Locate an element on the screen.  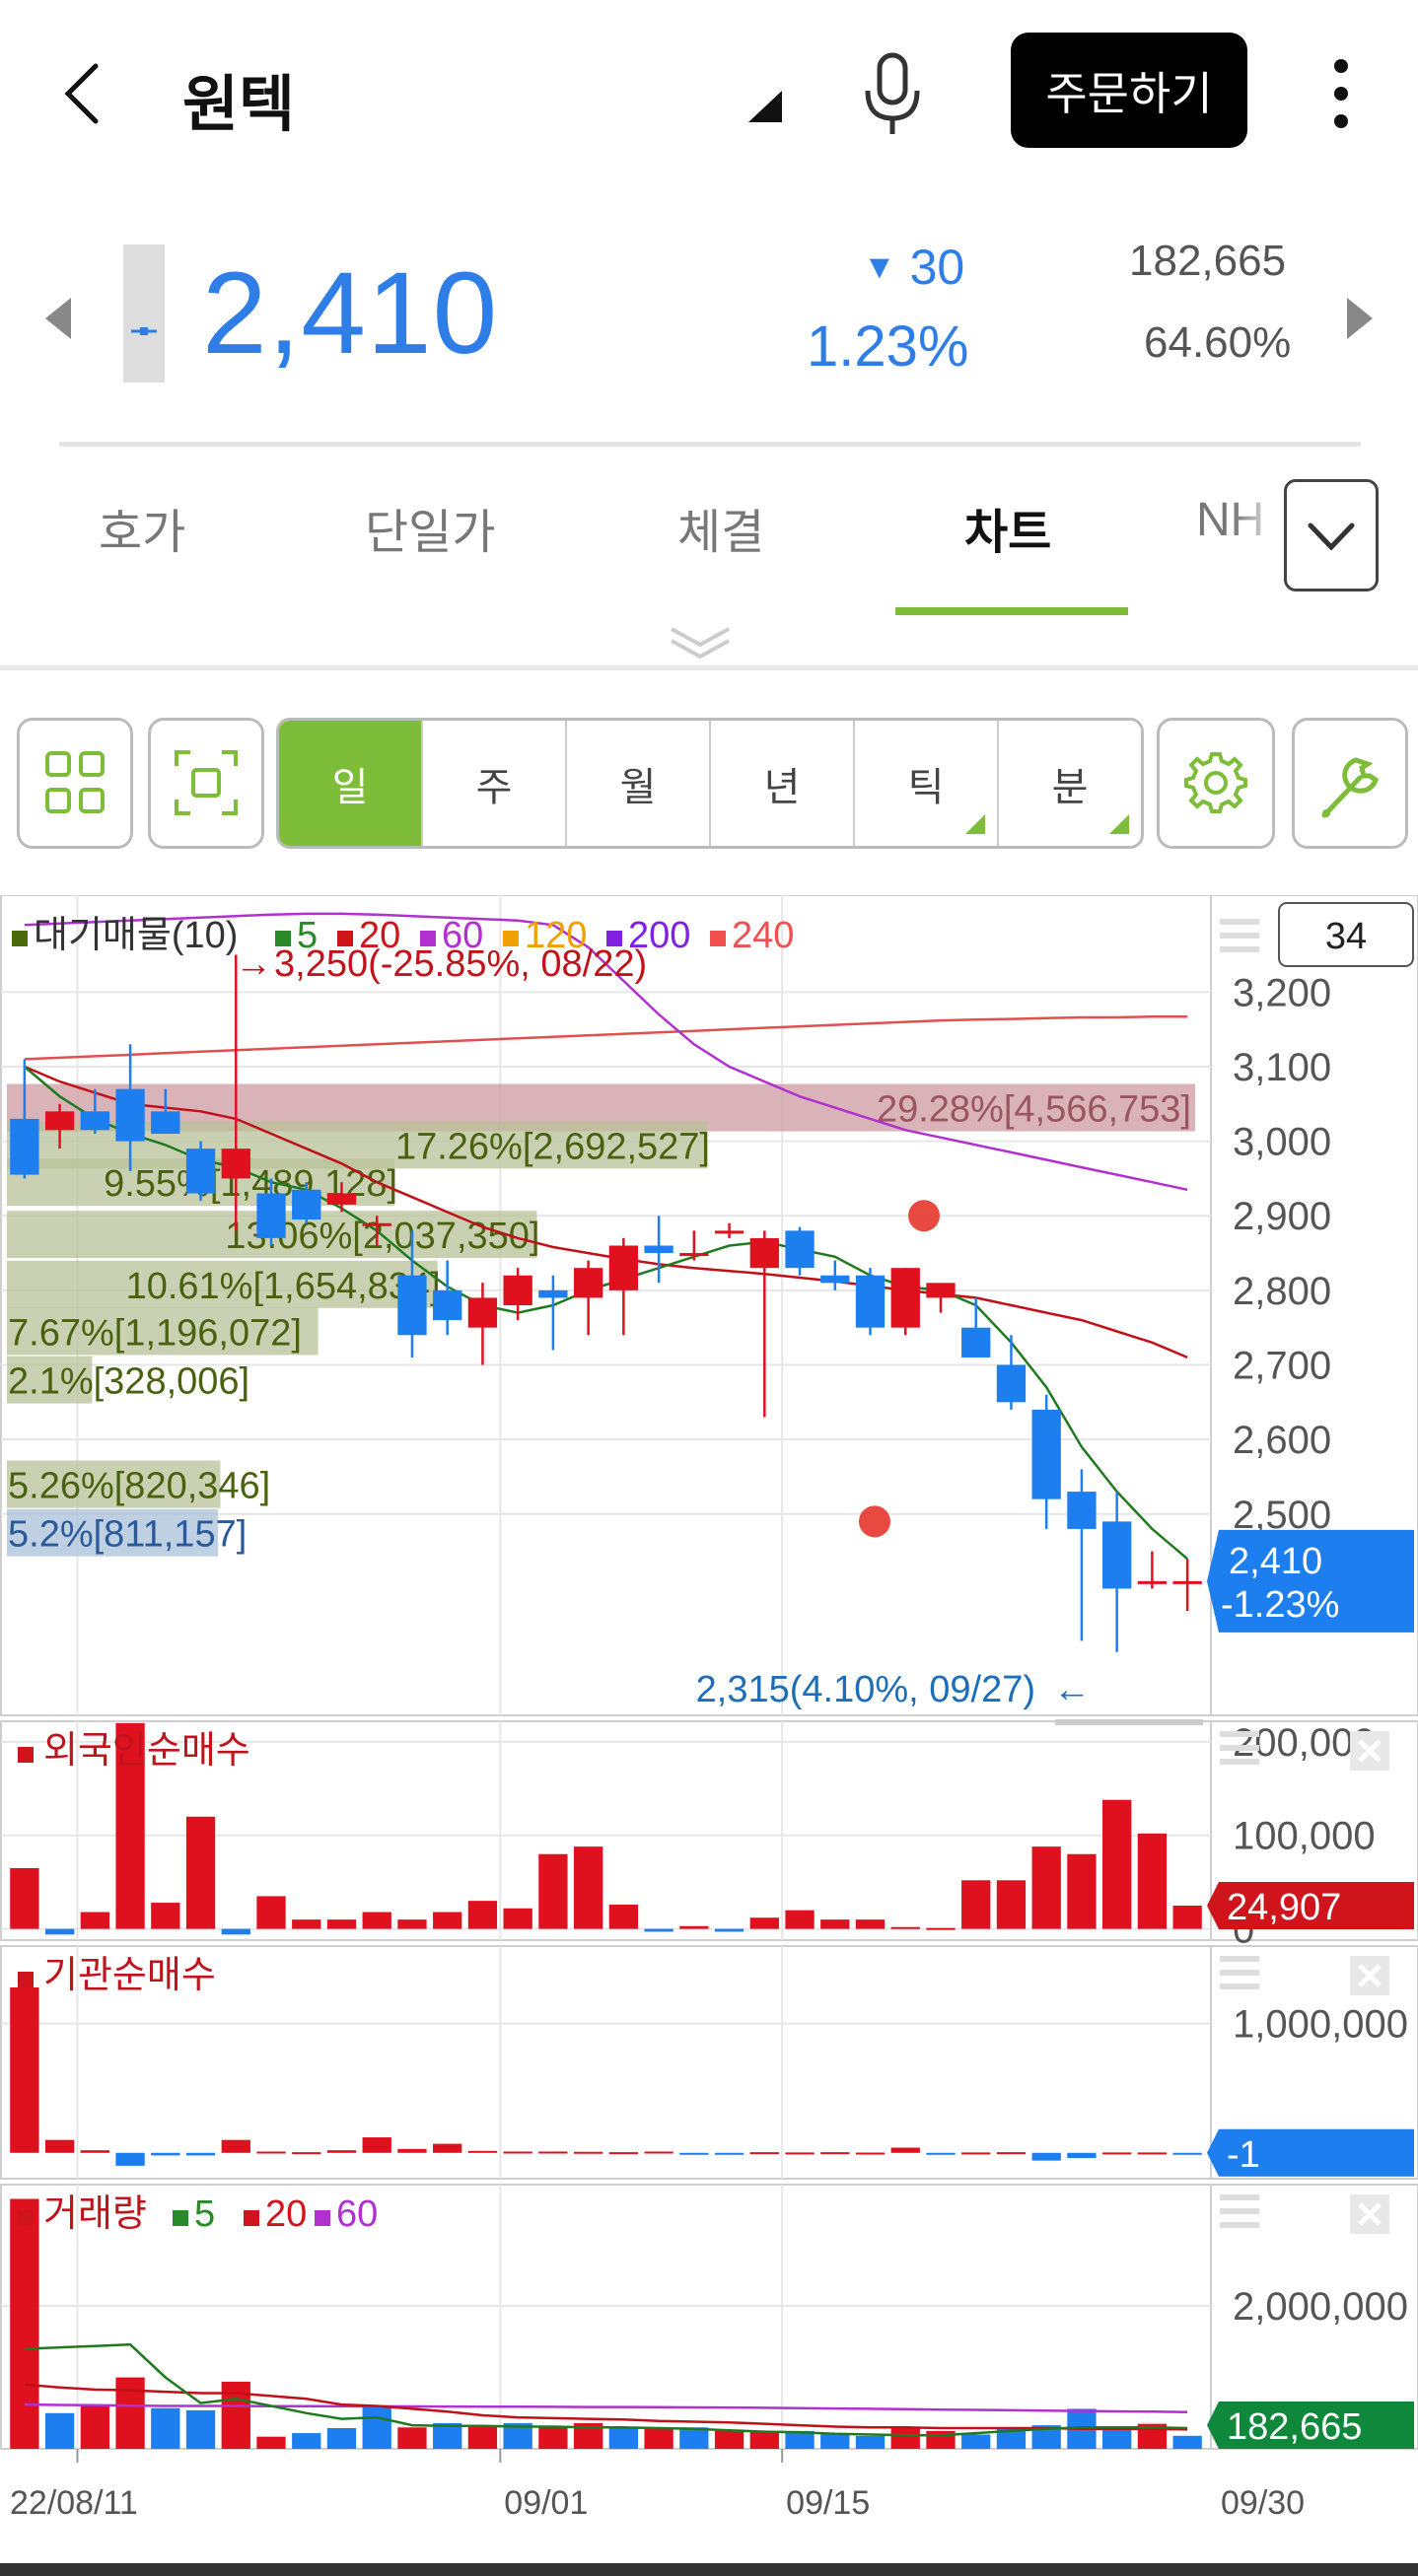
period-label: 분 is located at coordinates (1070, 787).